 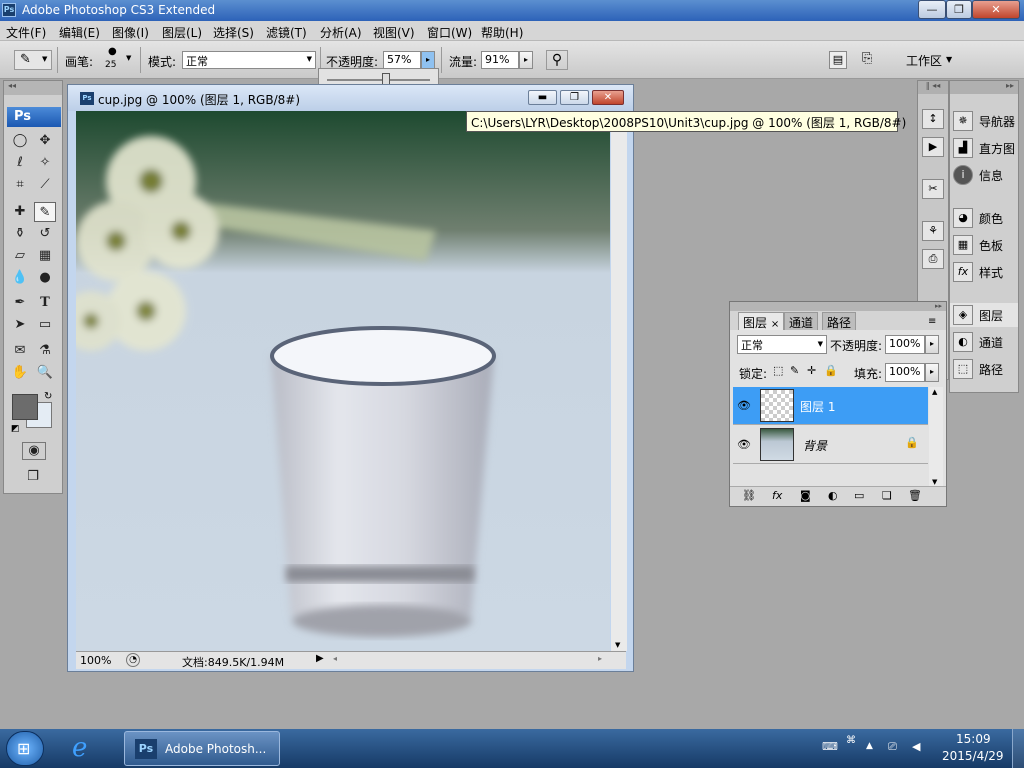 What do you see at coordinates (915, 495) in the screenshot?
I see `delete-layer-icon: 🗑` at bounding box center [915, 495].